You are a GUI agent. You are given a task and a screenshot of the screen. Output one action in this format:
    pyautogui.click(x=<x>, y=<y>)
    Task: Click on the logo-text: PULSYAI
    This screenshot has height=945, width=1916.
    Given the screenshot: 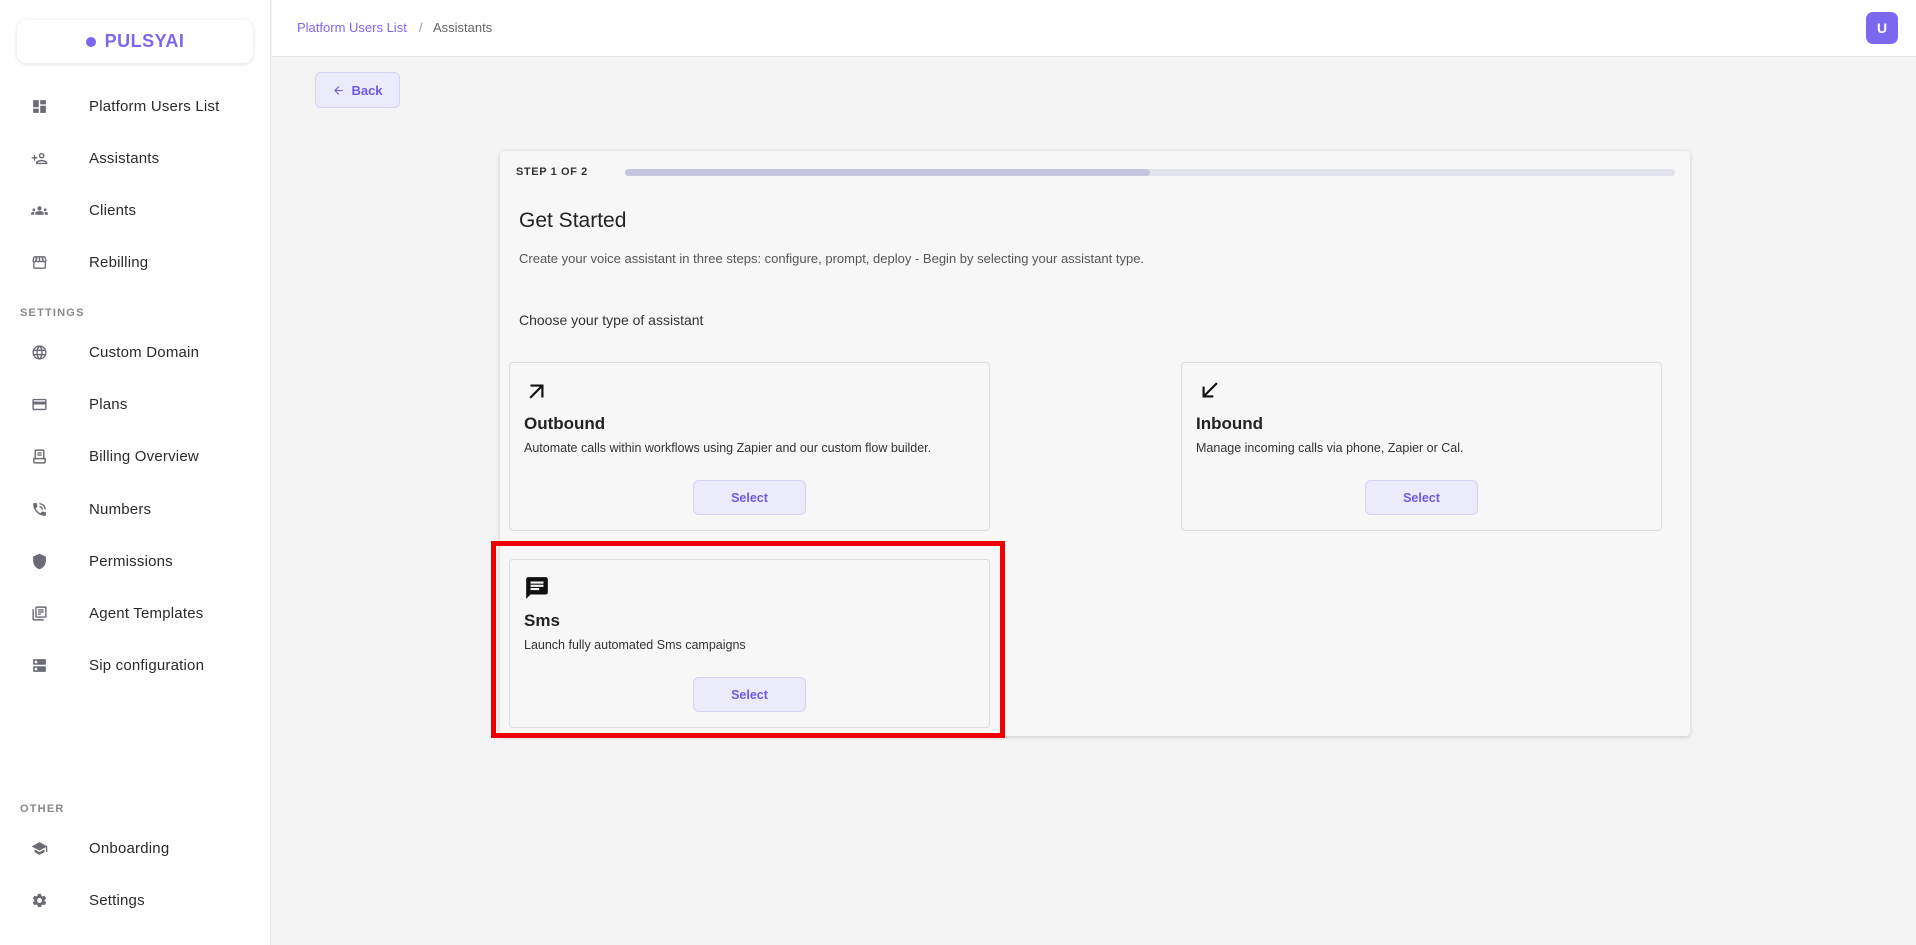 What is the action you would take?
    pyautogui.click(x=144, y=41)
    